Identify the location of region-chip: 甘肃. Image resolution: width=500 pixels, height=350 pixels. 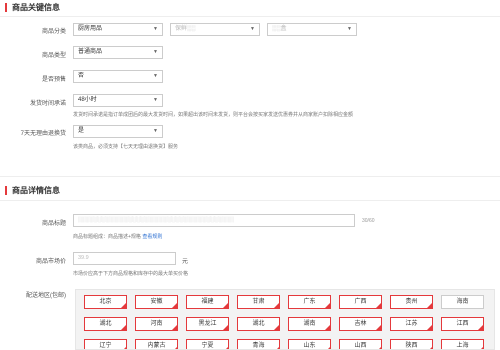
(258, 302).